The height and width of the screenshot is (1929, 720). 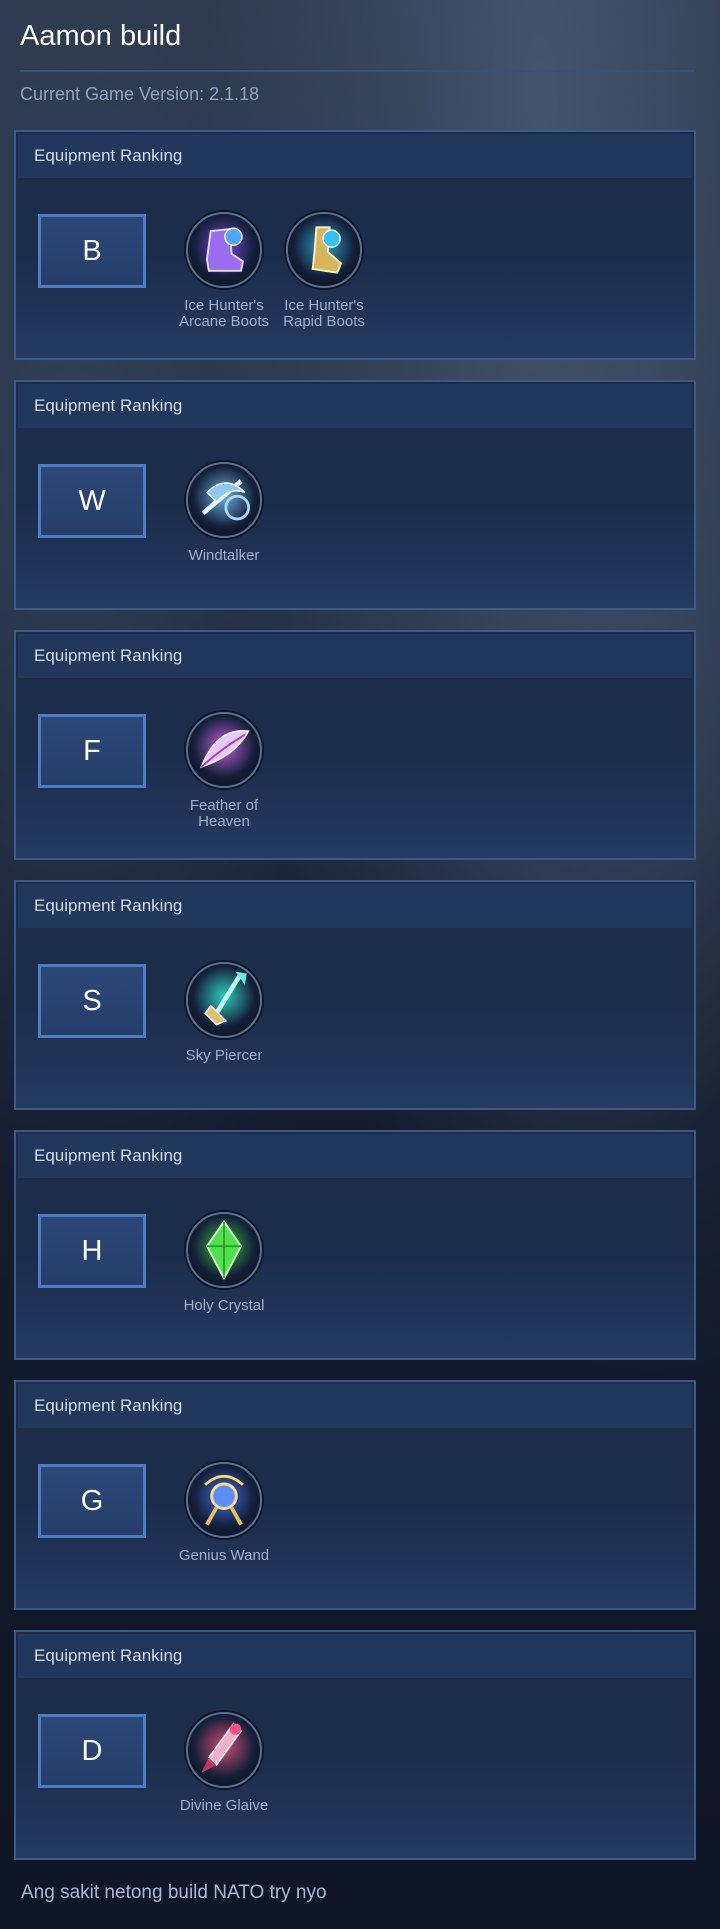 I want to click on equipment-item: Sky Piercer, so click(x=224, y=1013).